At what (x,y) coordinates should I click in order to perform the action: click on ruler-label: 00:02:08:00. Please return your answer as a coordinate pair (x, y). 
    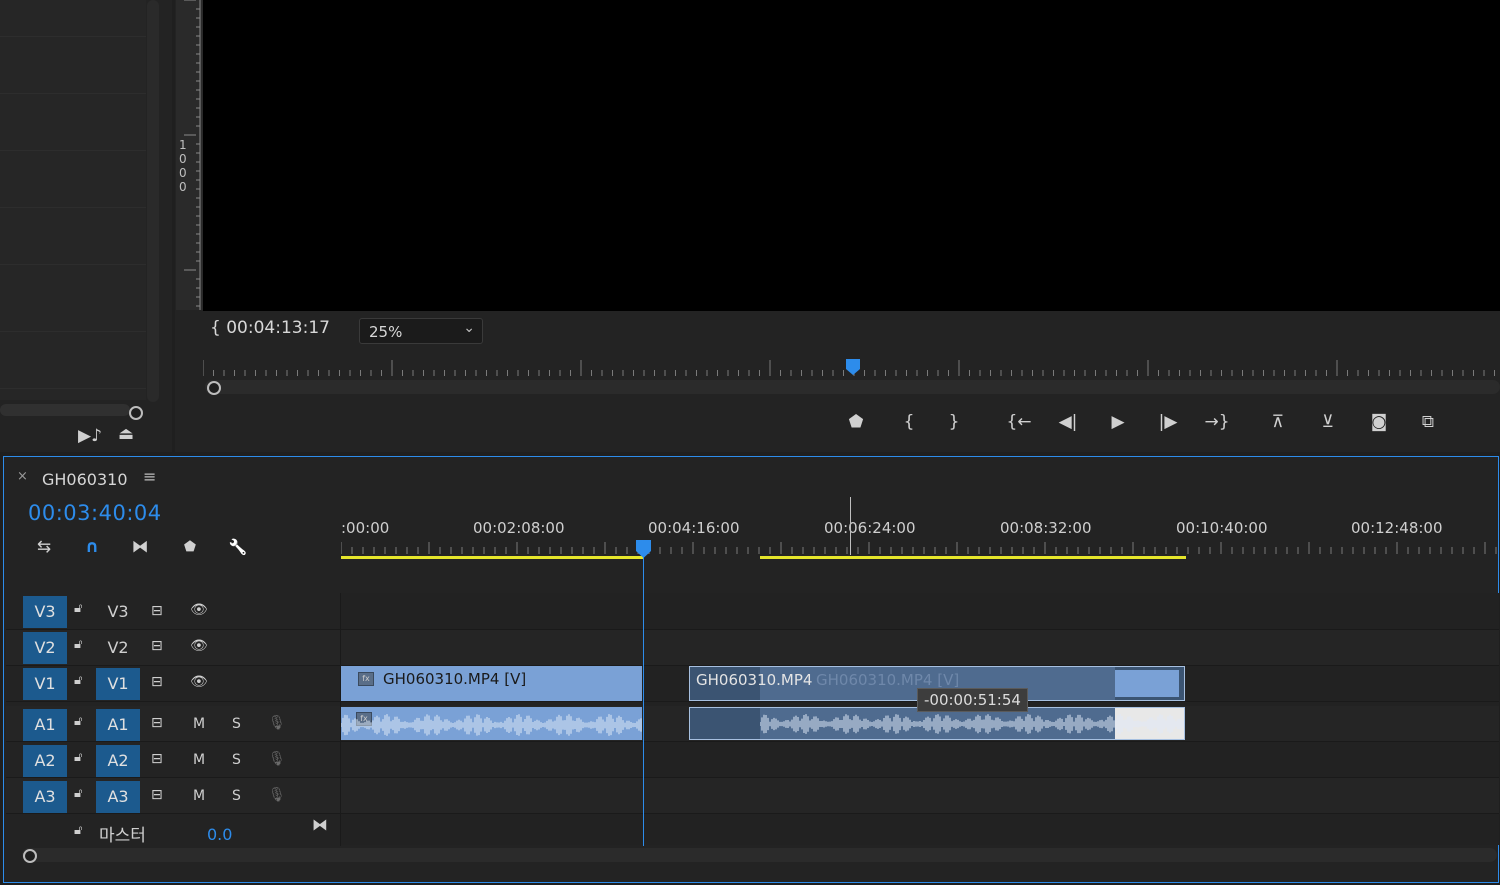
    Looking at the image, I should click on (519, 528).